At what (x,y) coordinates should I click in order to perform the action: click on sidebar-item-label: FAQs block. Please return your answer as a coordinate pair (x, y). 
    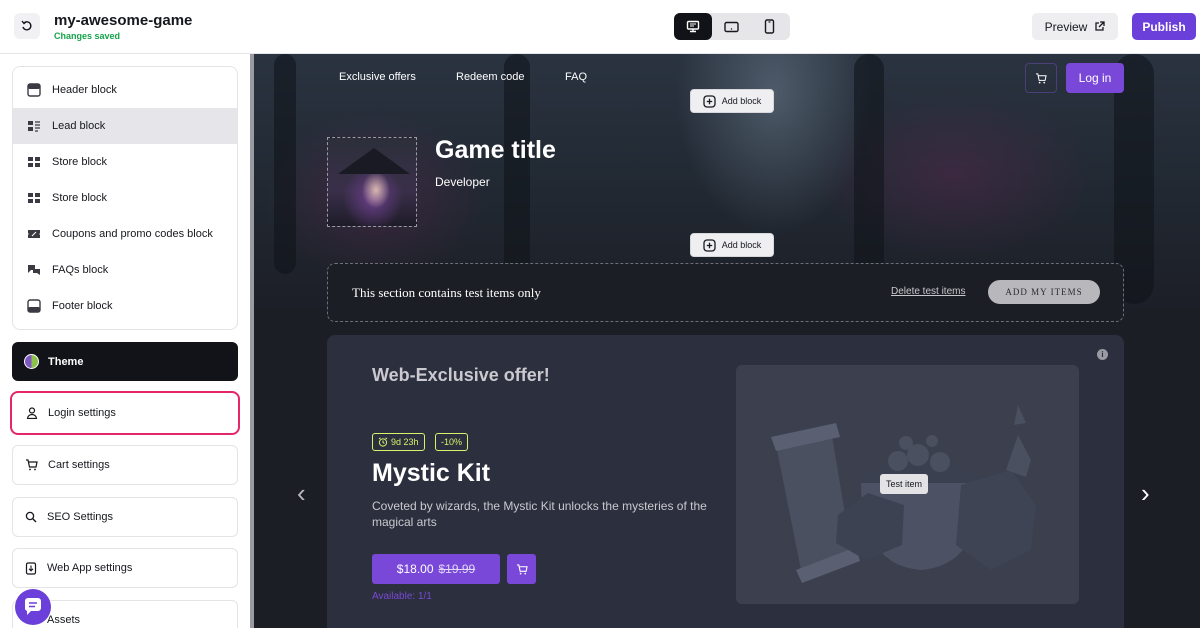
    Looking at the image, I should click on (80, 270).